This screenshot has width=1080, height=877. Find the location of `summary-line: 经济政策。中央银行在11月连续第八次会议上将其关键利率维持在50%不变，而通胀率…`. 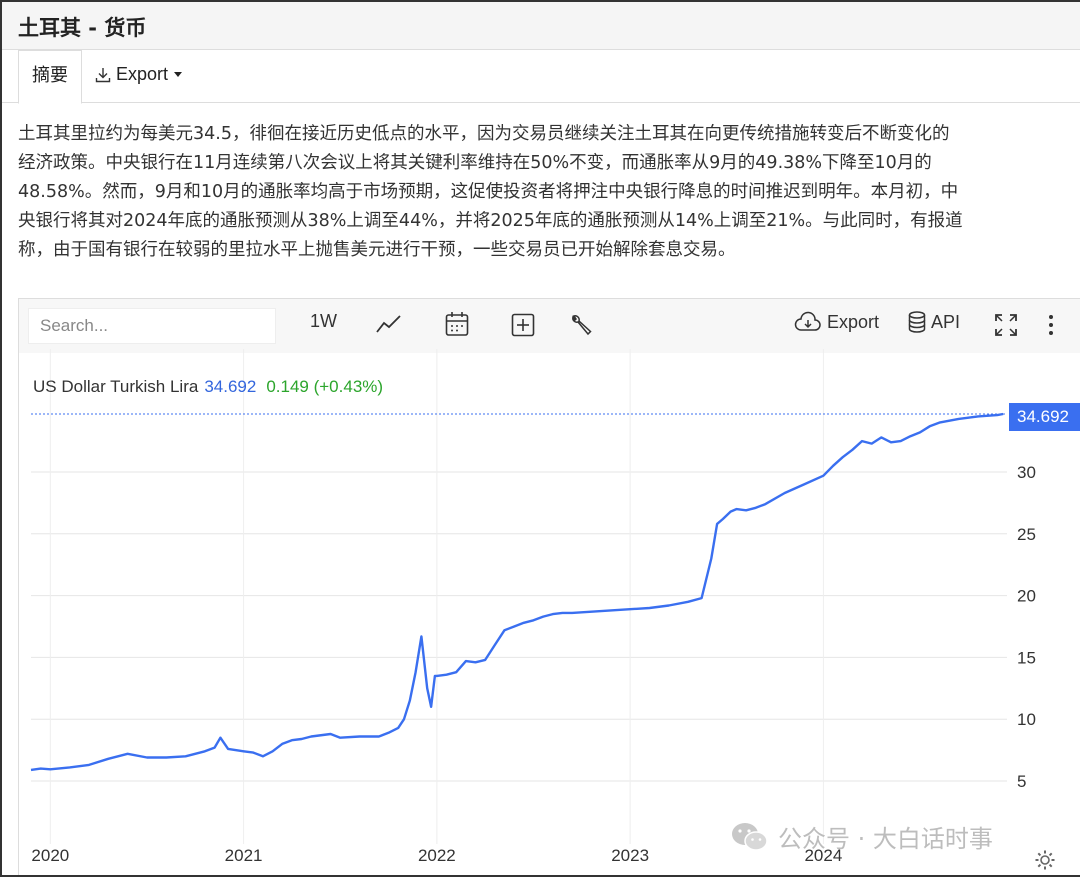

summary-line: 经济政策。中央银行在11月连续第八次会议上将其关键利率维持在50%不变，而通胀率… is located at coordinates (475, 163).